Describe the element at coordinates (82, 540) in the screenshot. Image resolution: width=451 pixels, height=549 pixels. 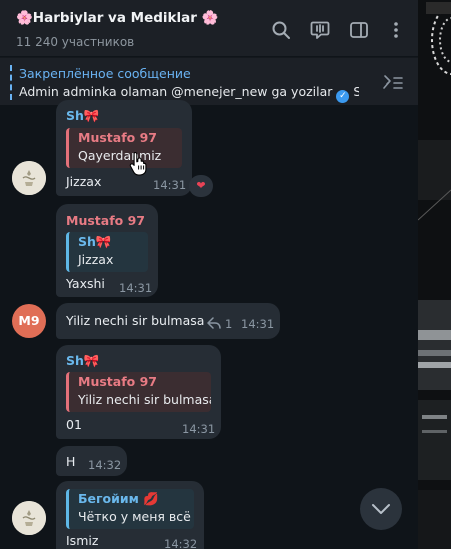
I see `message-text: Ismiz` at that location.